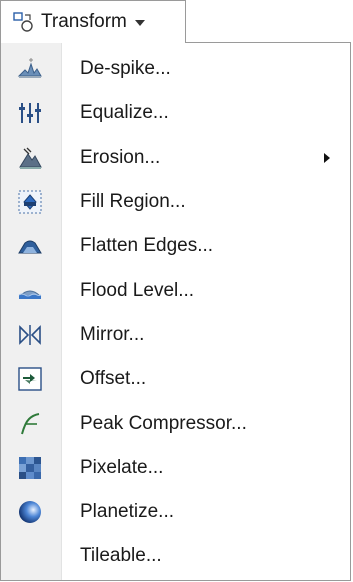  Describe the element at coordinates (30, 334) in the screenshot. I see `mirror-icon` at that location.